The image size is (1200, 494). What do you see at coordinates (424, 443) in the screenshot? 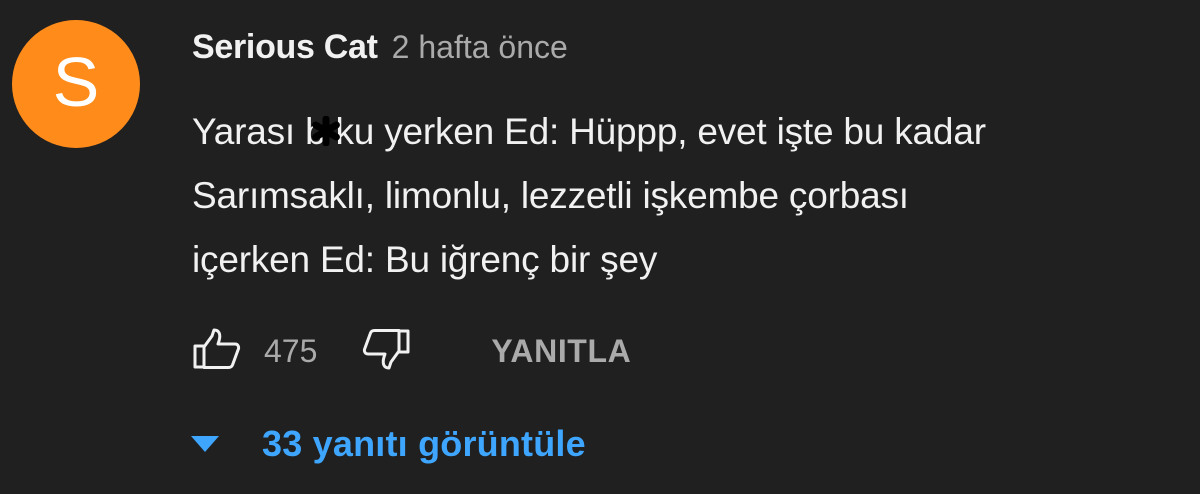
I see `view-replies-label: 33 yanıtı görüntüle` at bounding box center [424, 443].